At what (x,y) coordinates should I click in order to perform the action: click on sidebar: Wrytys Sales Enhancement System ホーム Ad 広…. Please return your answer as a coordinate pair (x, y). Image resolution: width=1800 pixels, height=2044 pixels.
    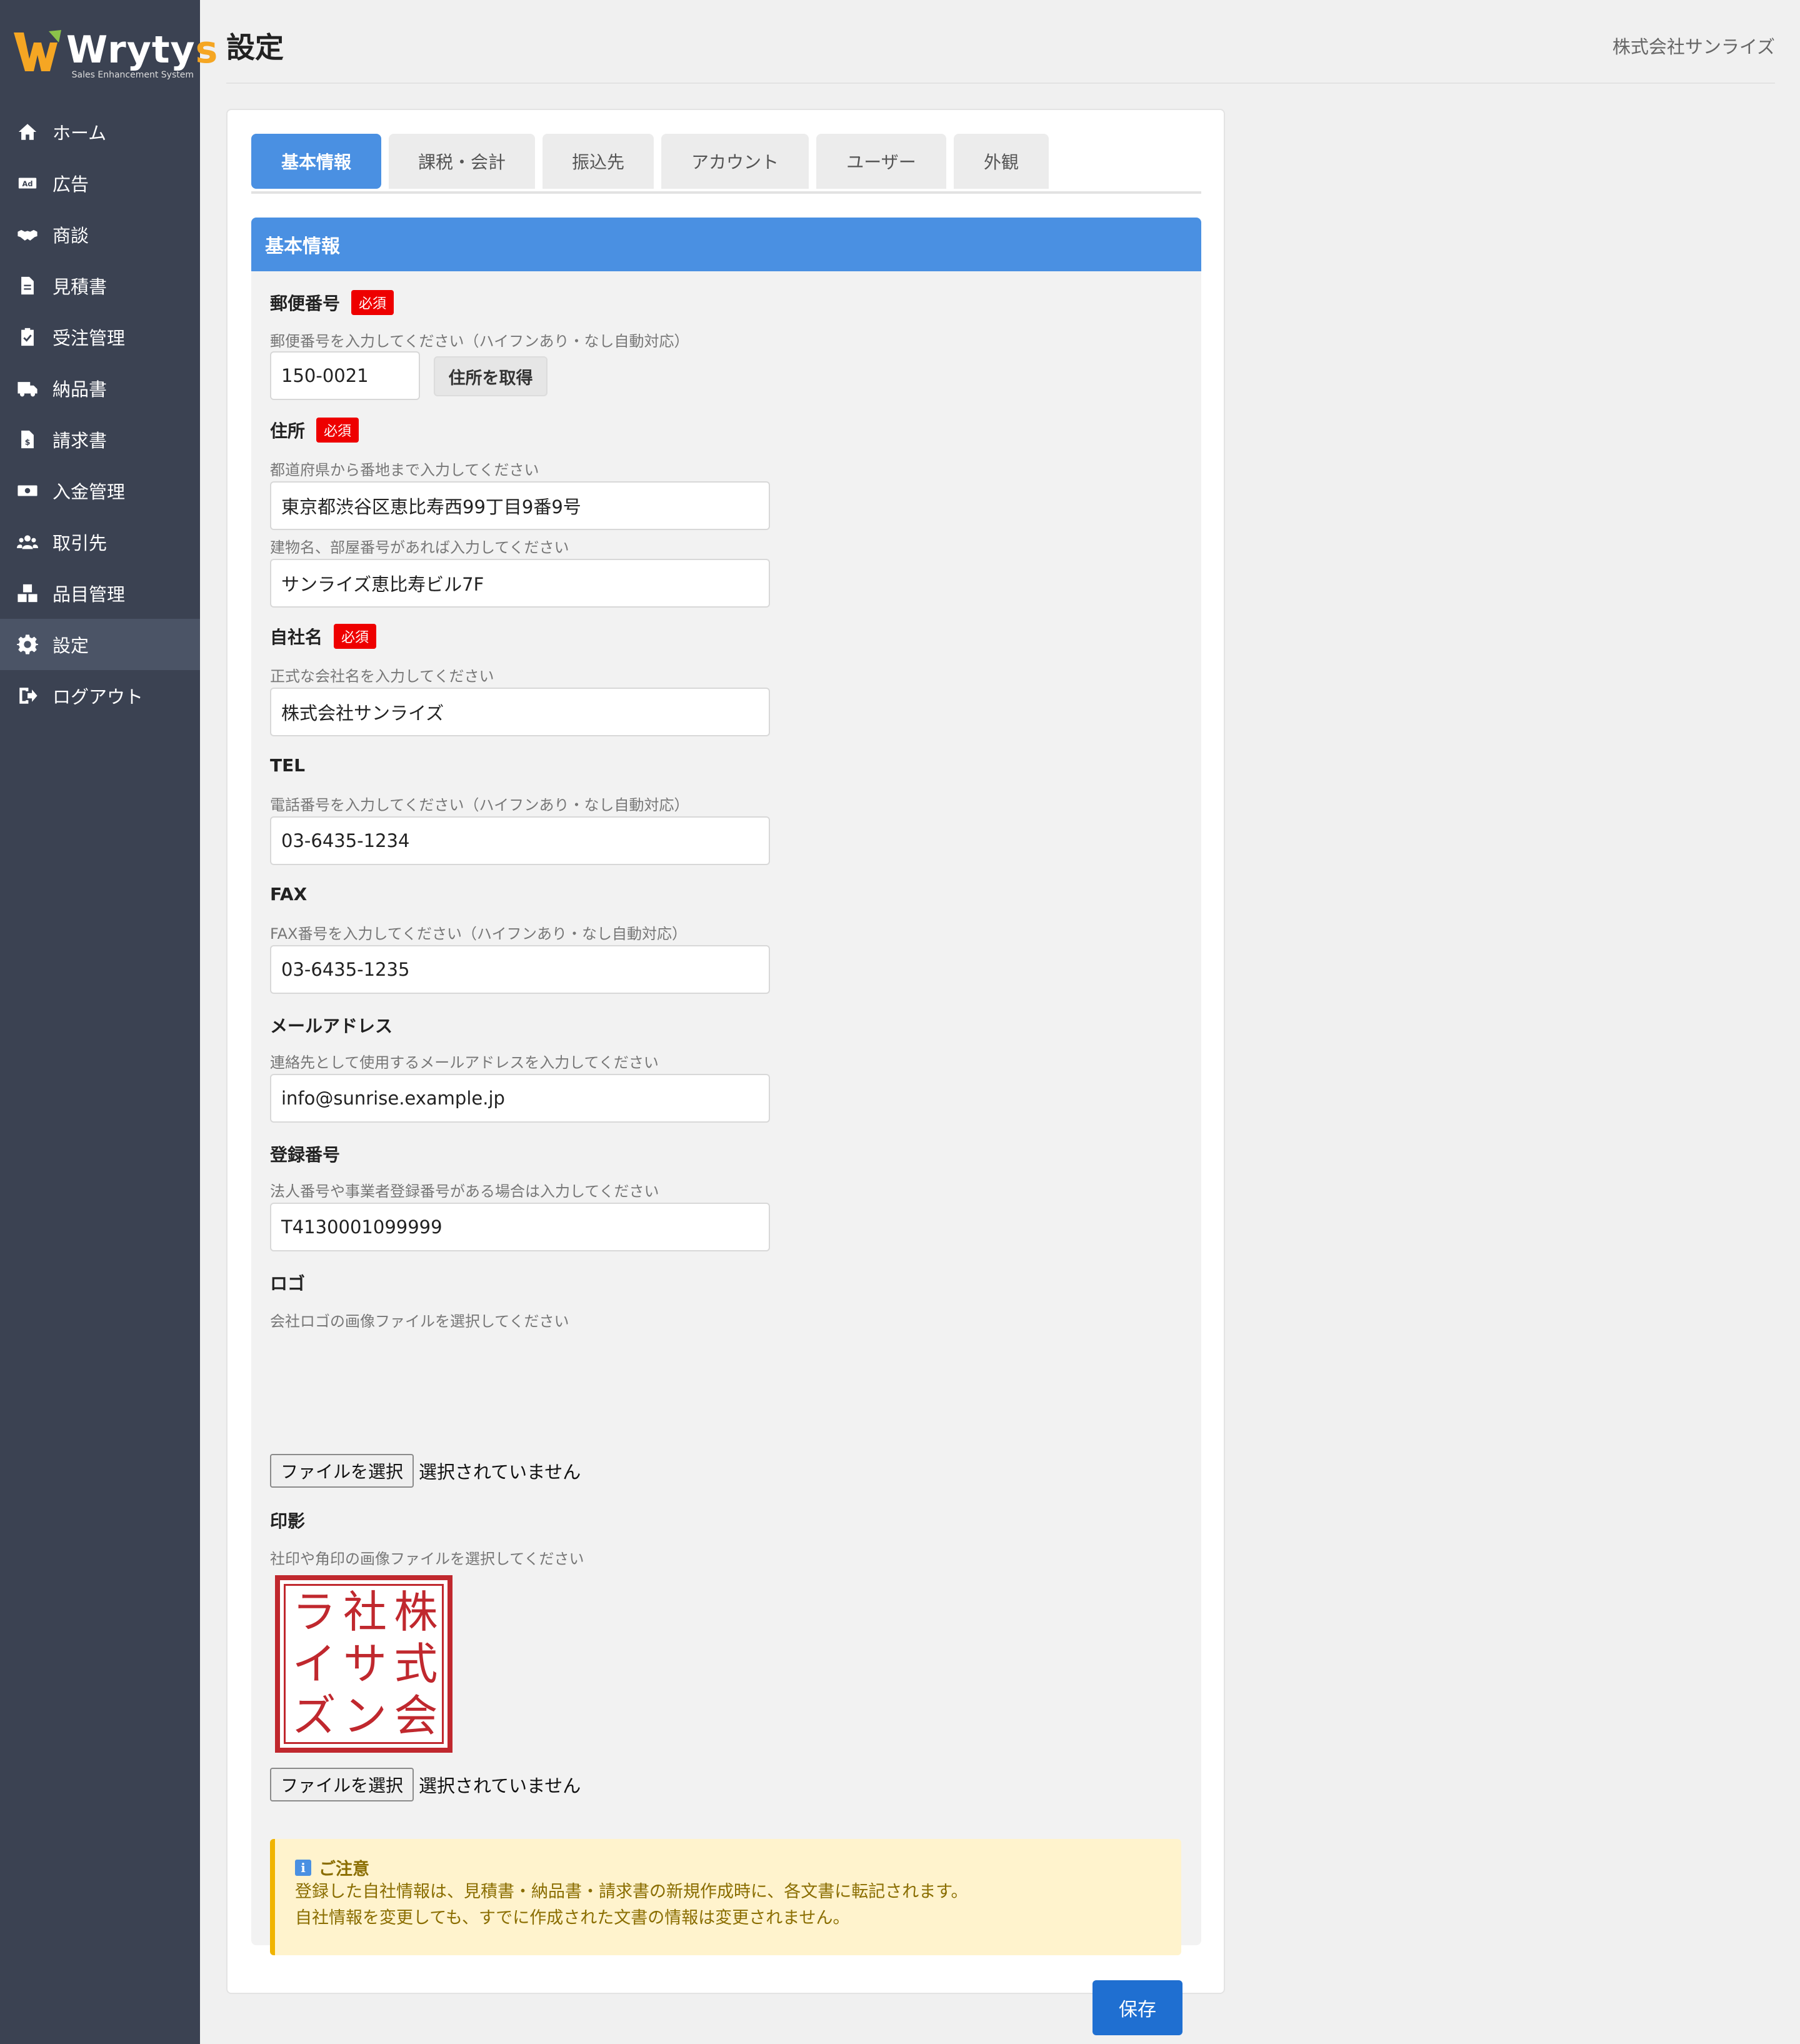
    Looking at the image, I should click on (109, 1022).